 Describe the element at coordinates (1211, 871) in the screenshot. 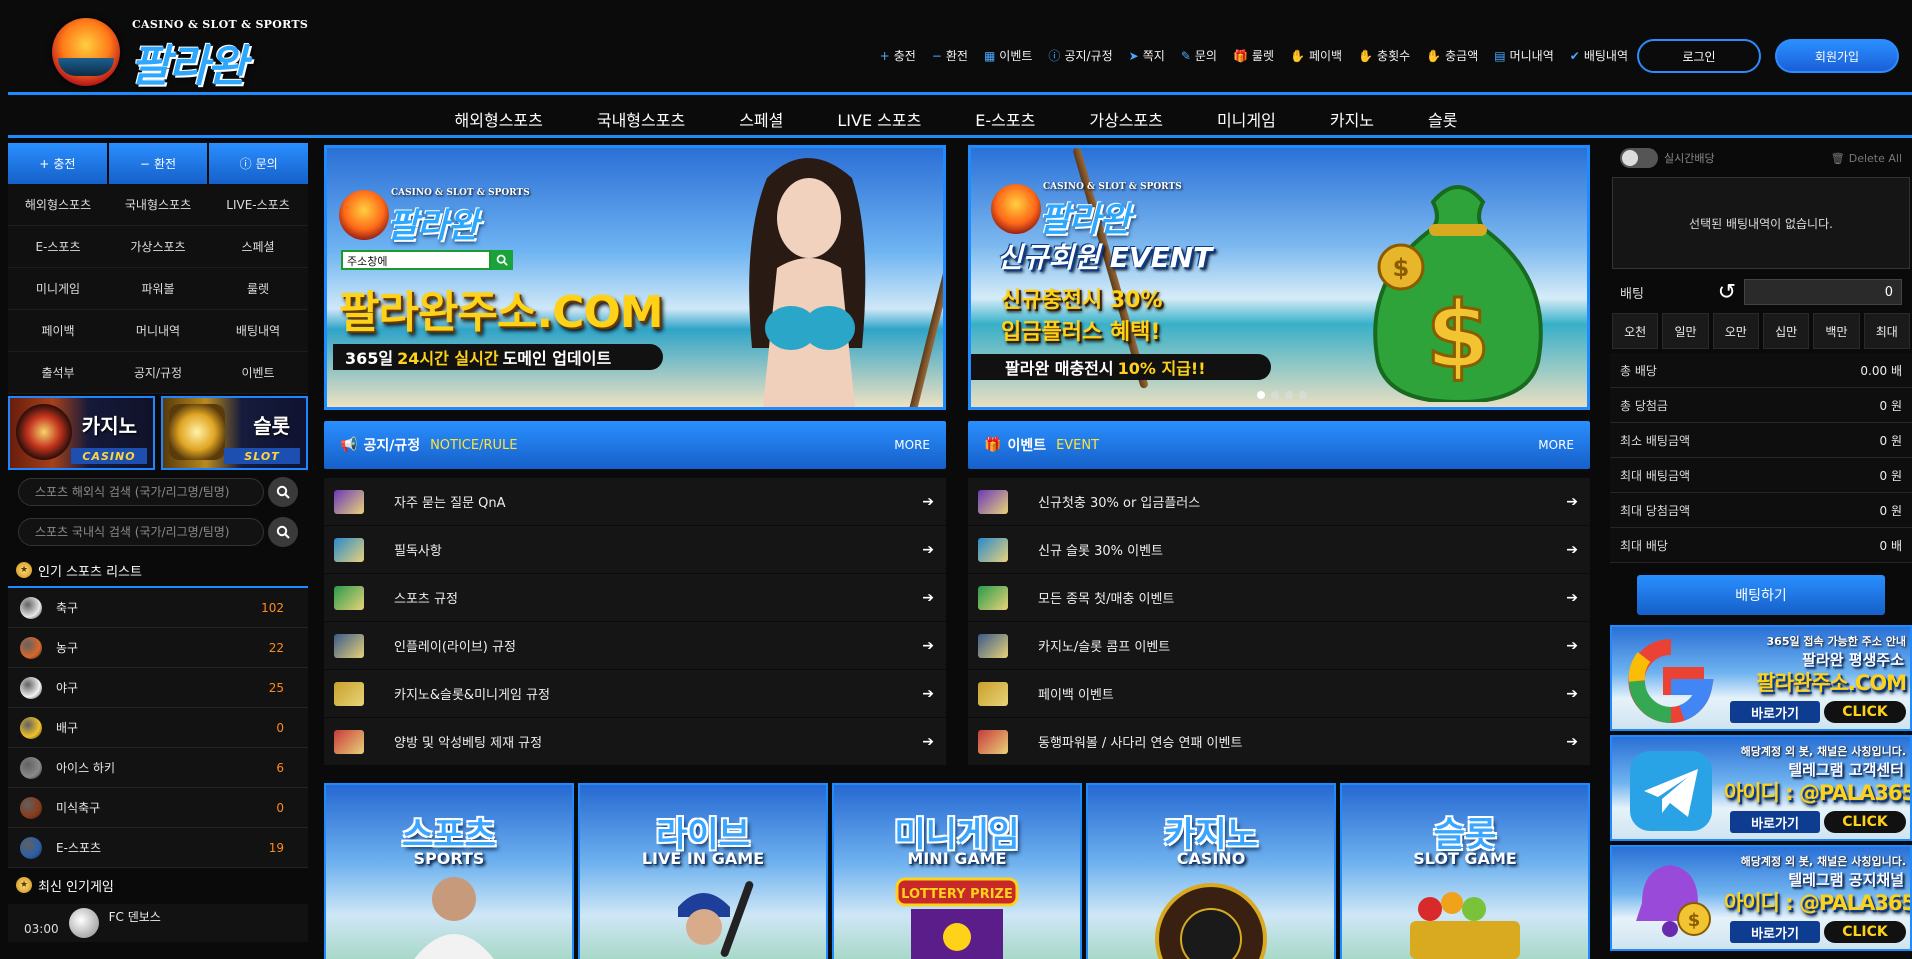

I see `category-tile: 카지노 CASINO` at that location.